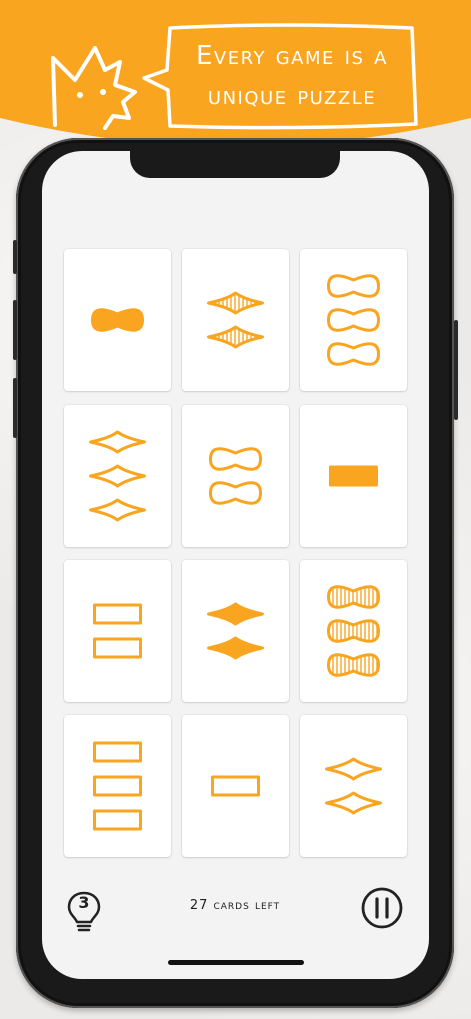 Image resolution: width=471 pixels, height=1019 pixels. What do you see at coordinates (236, 962) in the screenshot?
I see `home-indicator` at bounding box center [236, 962].